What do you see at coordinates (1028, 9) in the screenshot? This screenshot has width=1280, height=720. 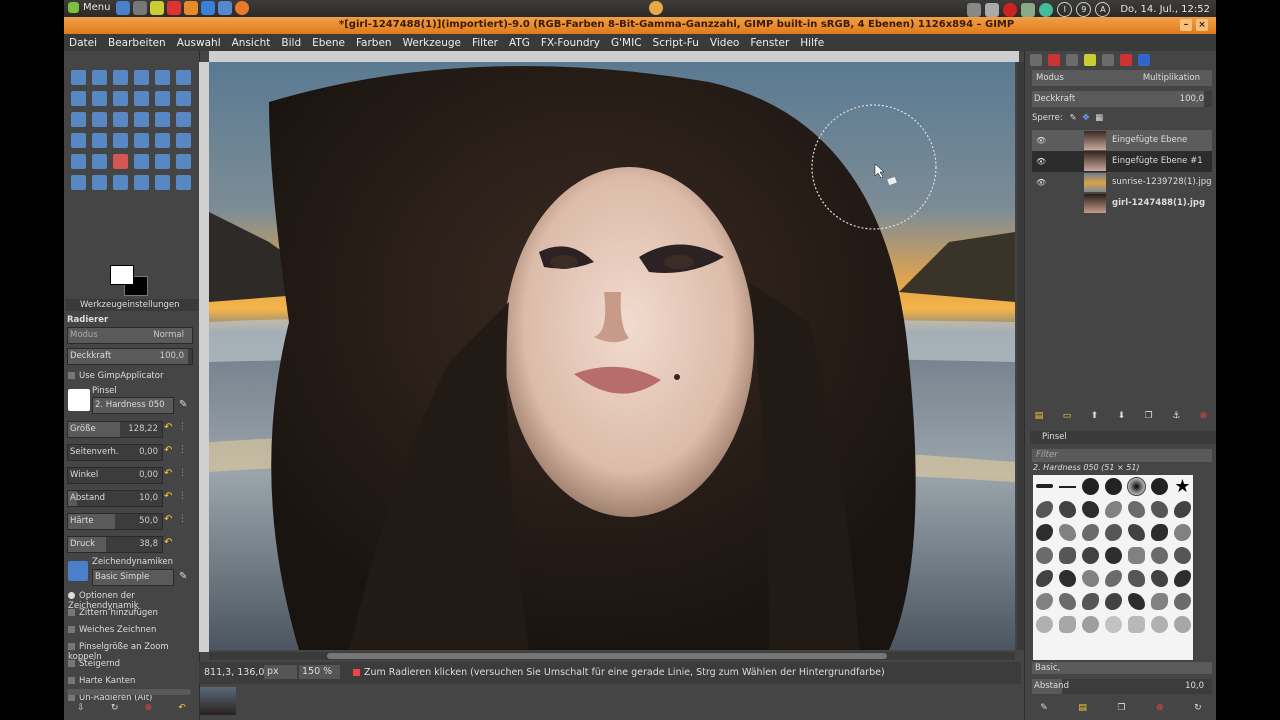 I see `battery-icon` at bounding box center [1028, 9].